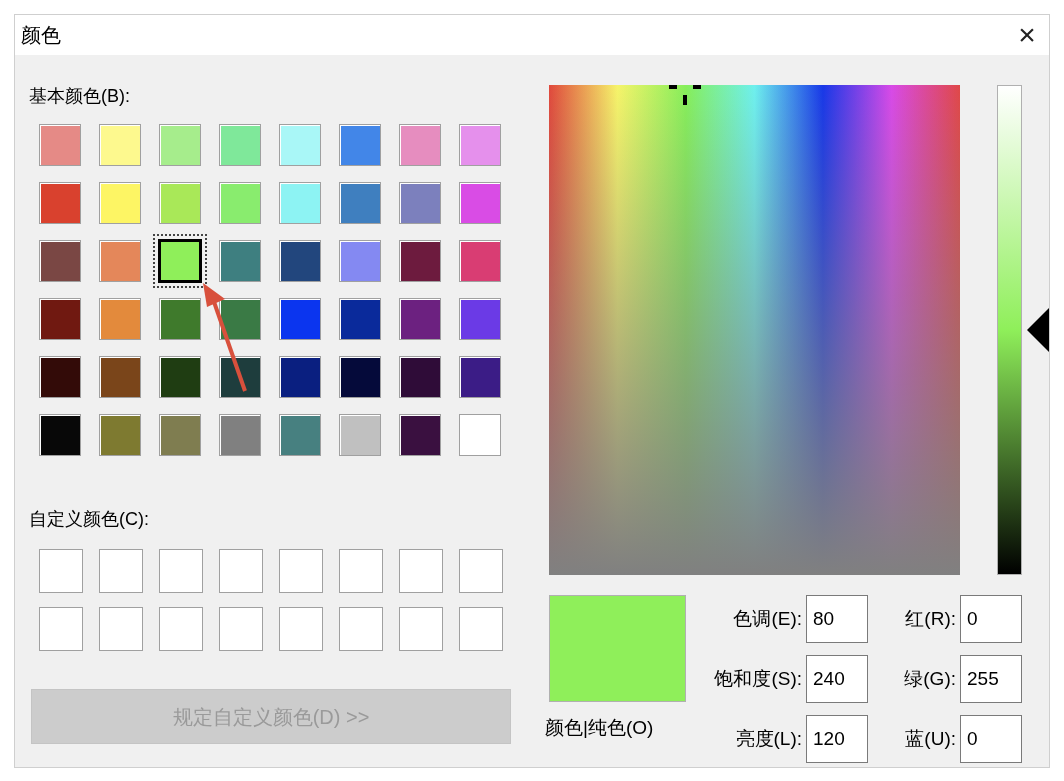 The width and height of the screenshot is (1064, 781). Describe the element at coordinates (930, 738) in the screenshot. I see `field-label: 蓝(U):` at that location.